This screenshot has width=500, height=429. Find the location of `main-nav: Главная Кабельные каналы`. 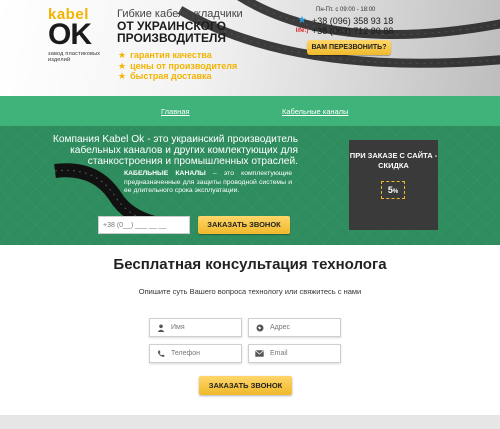

main-nav: Главная Кабельные каналы is located at coordinates (250, 111).